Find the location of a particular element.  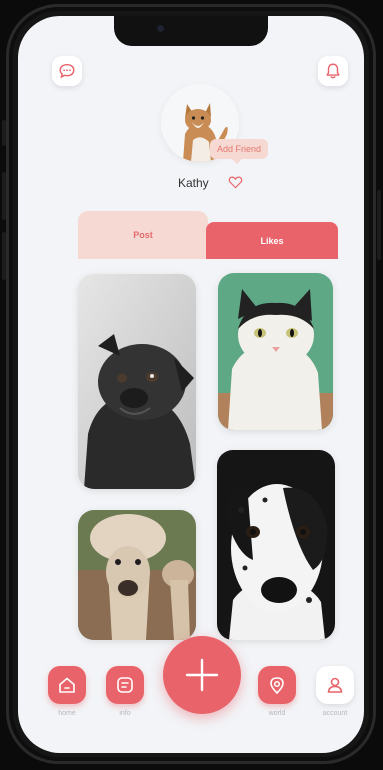

add-friend-tooltip: Add Friend is located at coordinates (239, 151).